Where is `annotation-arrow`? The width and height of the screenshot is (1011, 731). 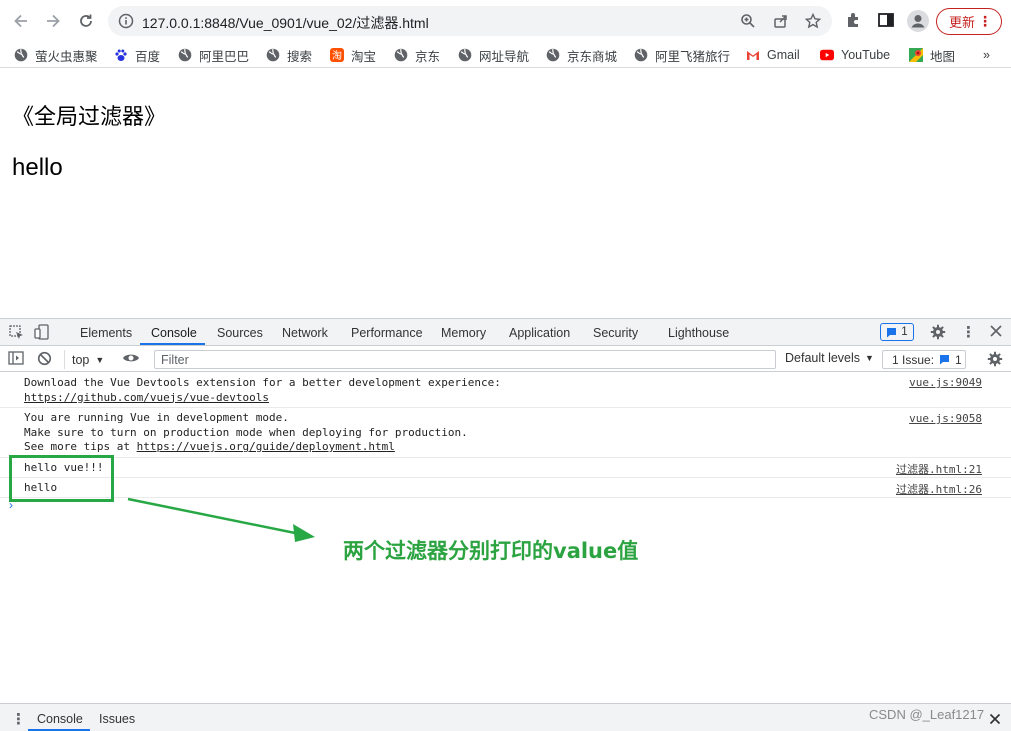 annotation-arrow is located at coordinates (221, 519).